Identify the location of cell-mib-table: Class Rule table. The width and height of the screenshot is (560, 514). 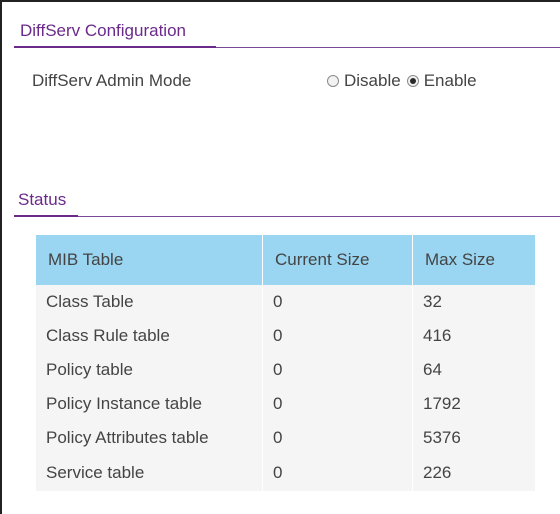
(149, 336).